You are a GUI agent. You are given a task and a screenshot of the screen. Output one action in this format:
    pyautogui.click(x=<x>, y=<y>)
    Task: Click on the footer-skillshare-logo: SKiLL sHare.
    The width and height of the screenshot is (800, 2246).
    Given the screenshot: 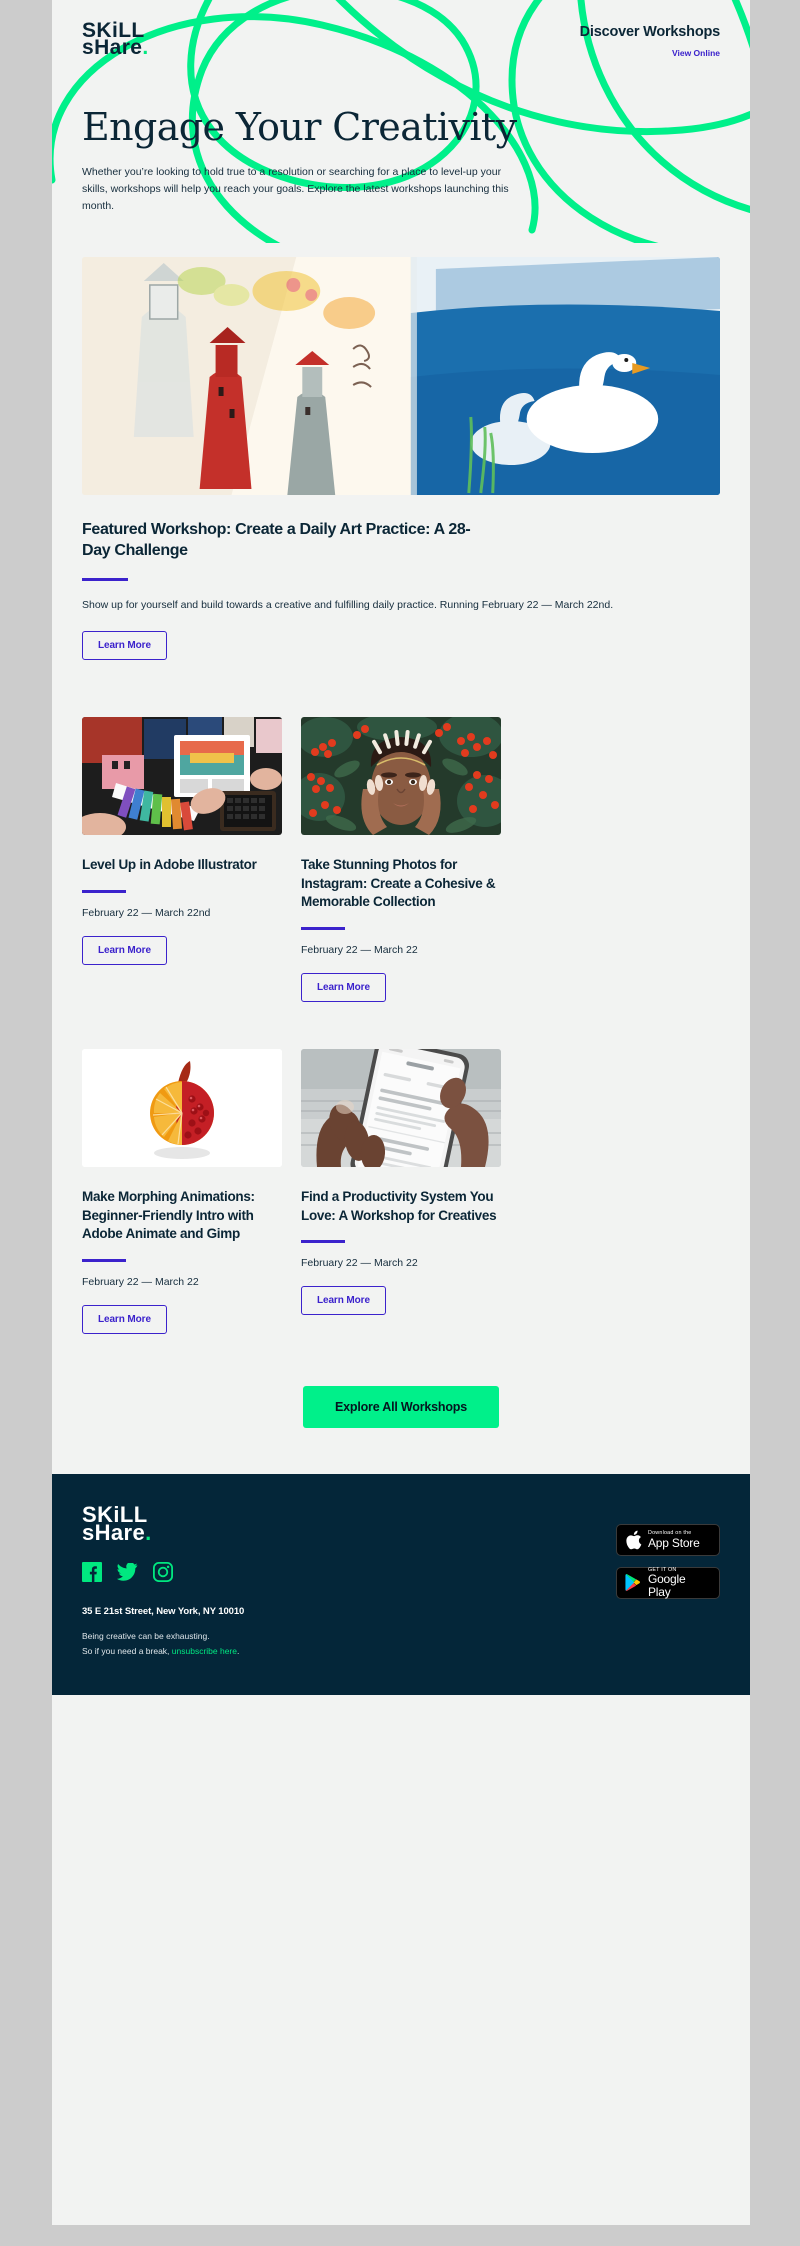 What is the action you would take?
    pyautogui.click(x=163, y=1524)
    